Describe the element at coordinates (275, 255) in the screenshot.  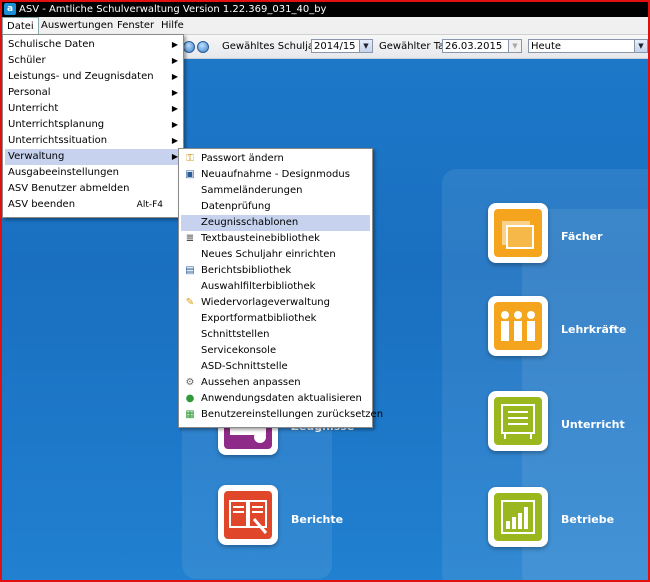
I see `menu-item-neues-schuljahr: Neues Schuljahr einrichten` at that location.